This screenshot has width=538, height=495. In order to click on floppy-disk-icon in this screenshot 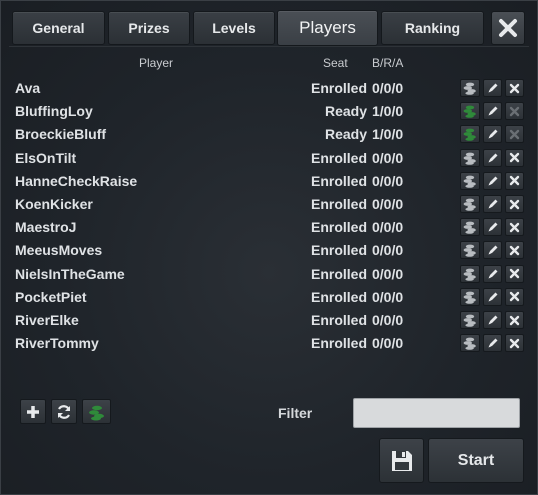, I will do `click(401, 460)`.